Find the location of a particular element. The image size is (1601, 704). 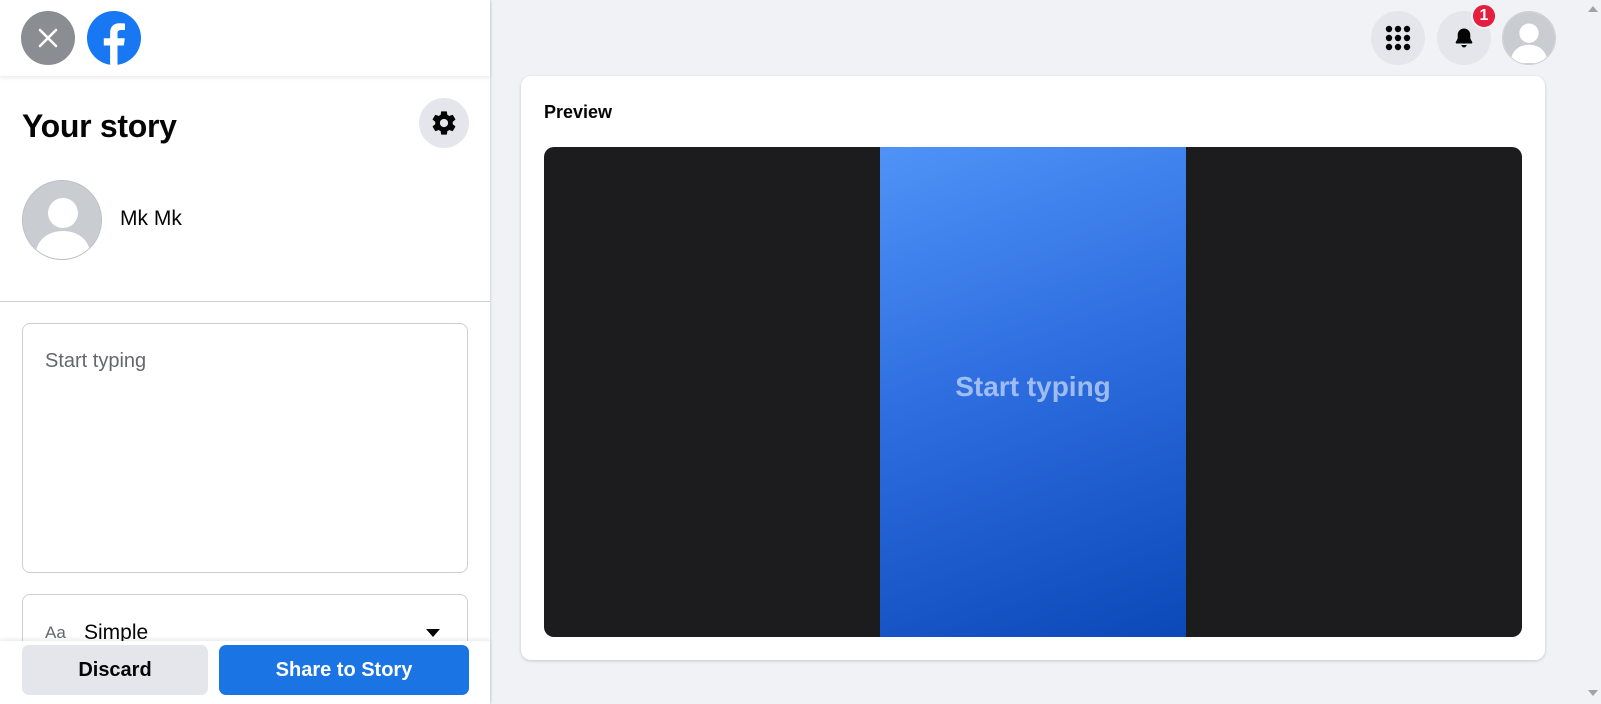

bell-icon is located at coordinates (1464, 38).